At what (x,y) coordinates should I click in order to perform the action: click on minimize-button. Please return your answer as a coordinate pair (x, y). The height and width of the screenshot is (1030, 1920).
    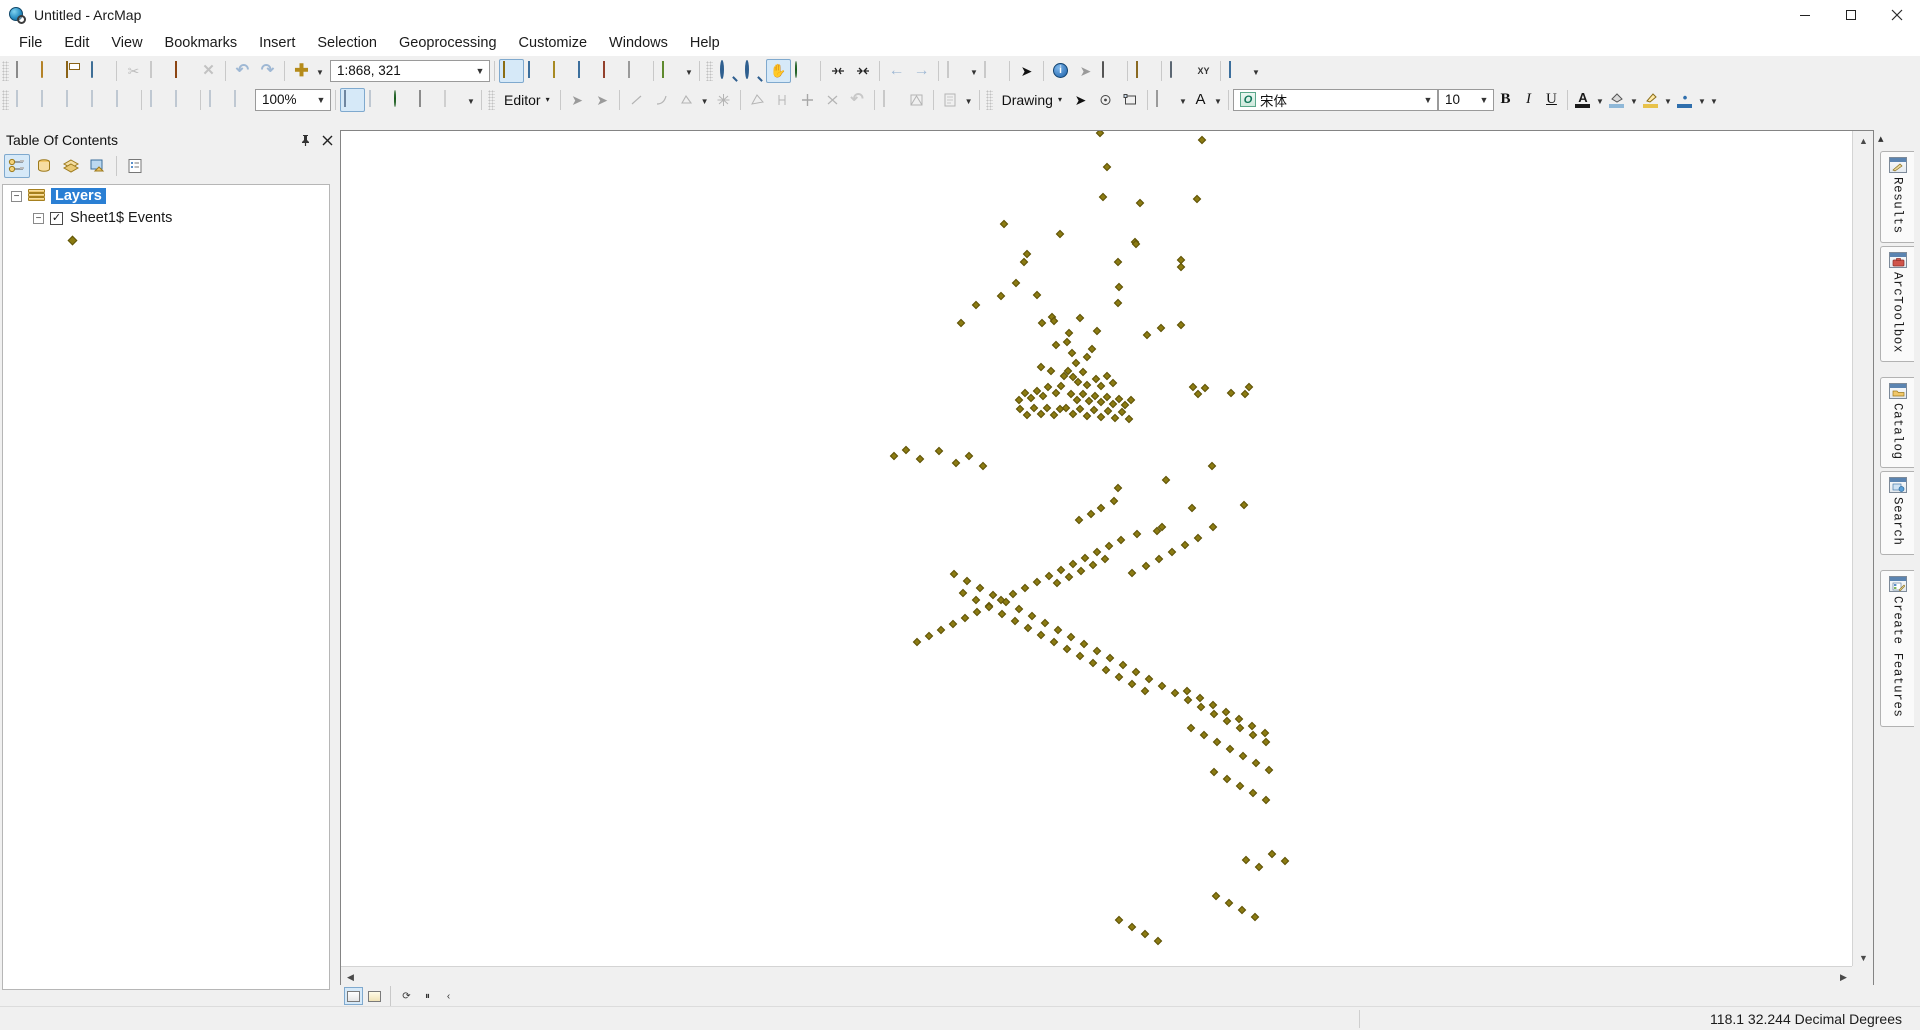
    Looking at the image, I should click on (1805, 15).